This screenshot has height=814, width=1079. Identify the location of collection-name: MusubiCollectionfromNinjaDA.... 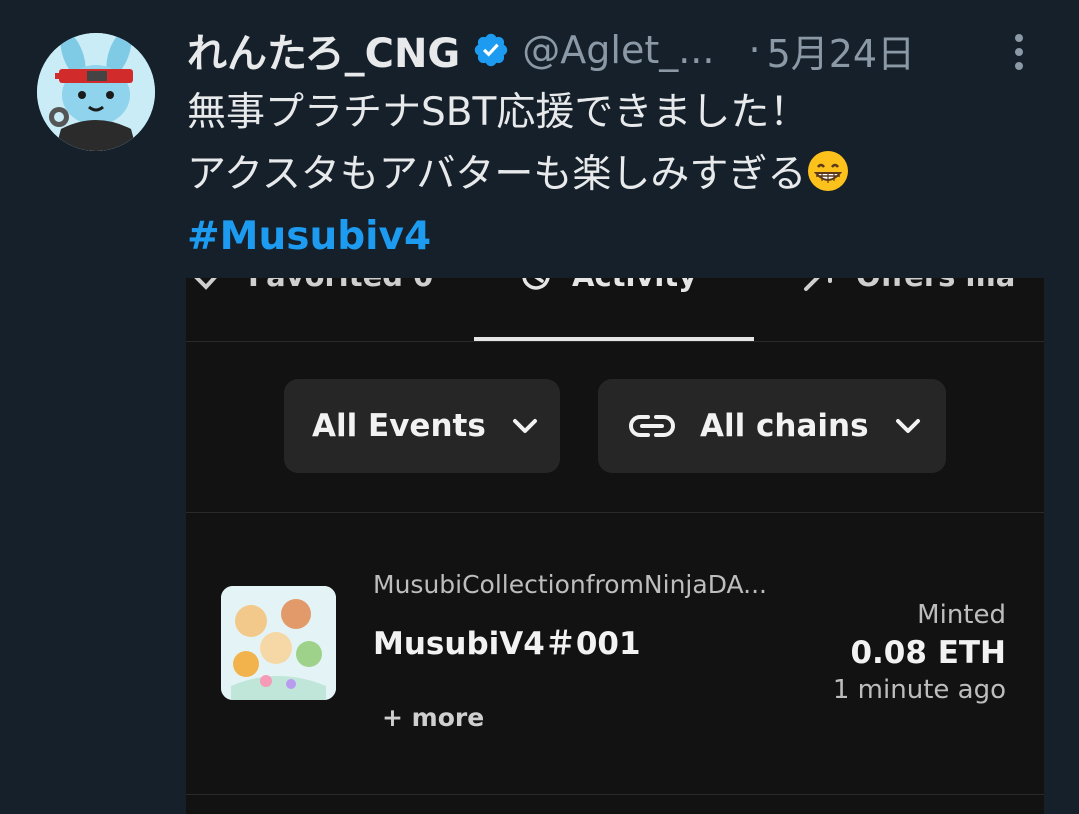
(570, 584).